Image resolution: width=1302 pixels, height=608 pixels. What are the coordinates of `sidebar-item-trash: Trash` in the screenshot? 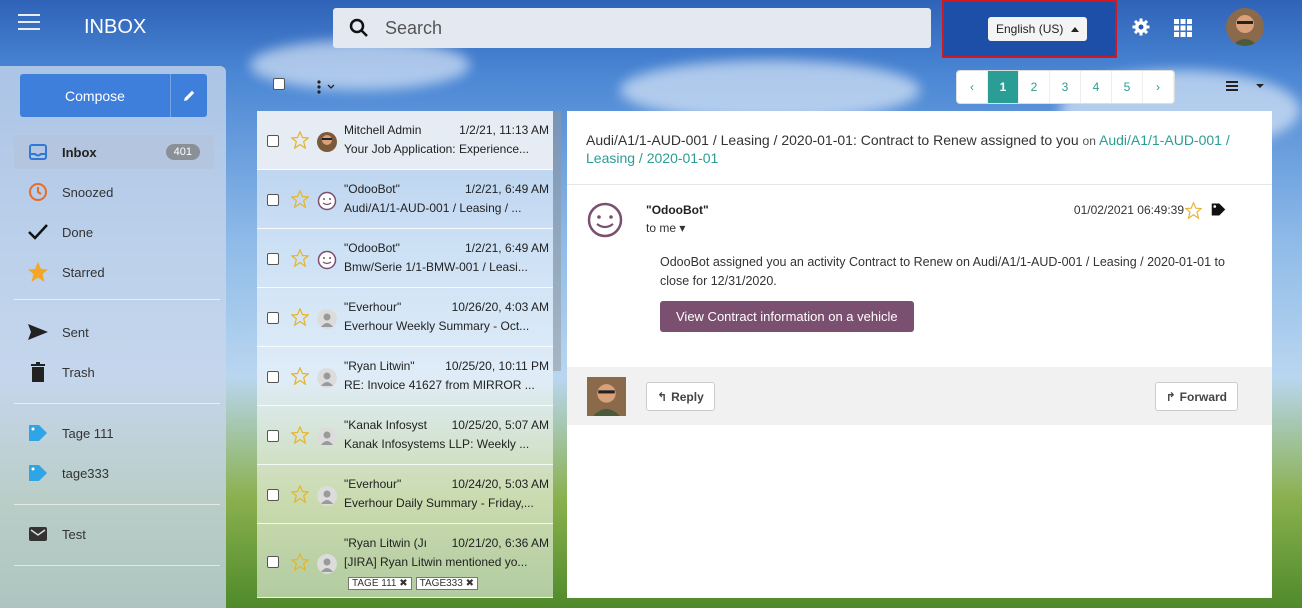 It's located at (114, 372).